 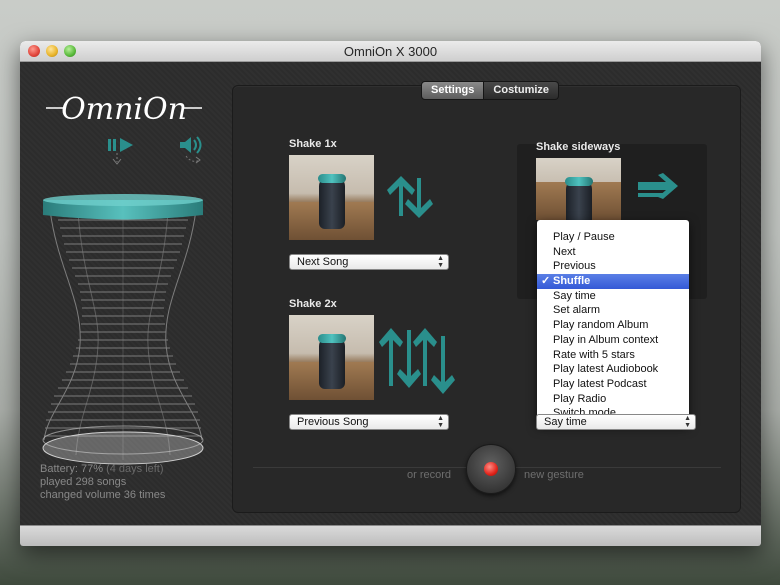 What do you see at coordinates (658, 186) in the screenshot?
I see `right-arrow-icon` at bounding box center [658, 186].